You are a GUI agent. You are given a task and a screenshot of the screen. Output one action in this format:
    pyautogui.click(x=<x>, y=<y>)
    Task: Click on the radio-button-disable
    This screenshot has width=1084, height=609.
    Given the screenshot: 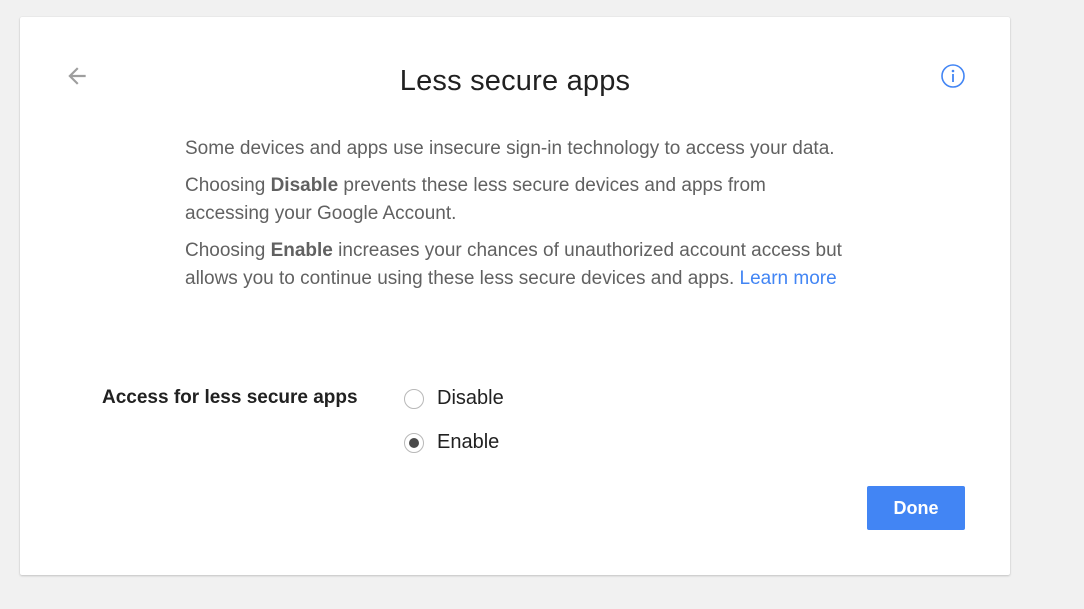 What is the action you would take?
    pyautogui.click(x=414, y=398)
    